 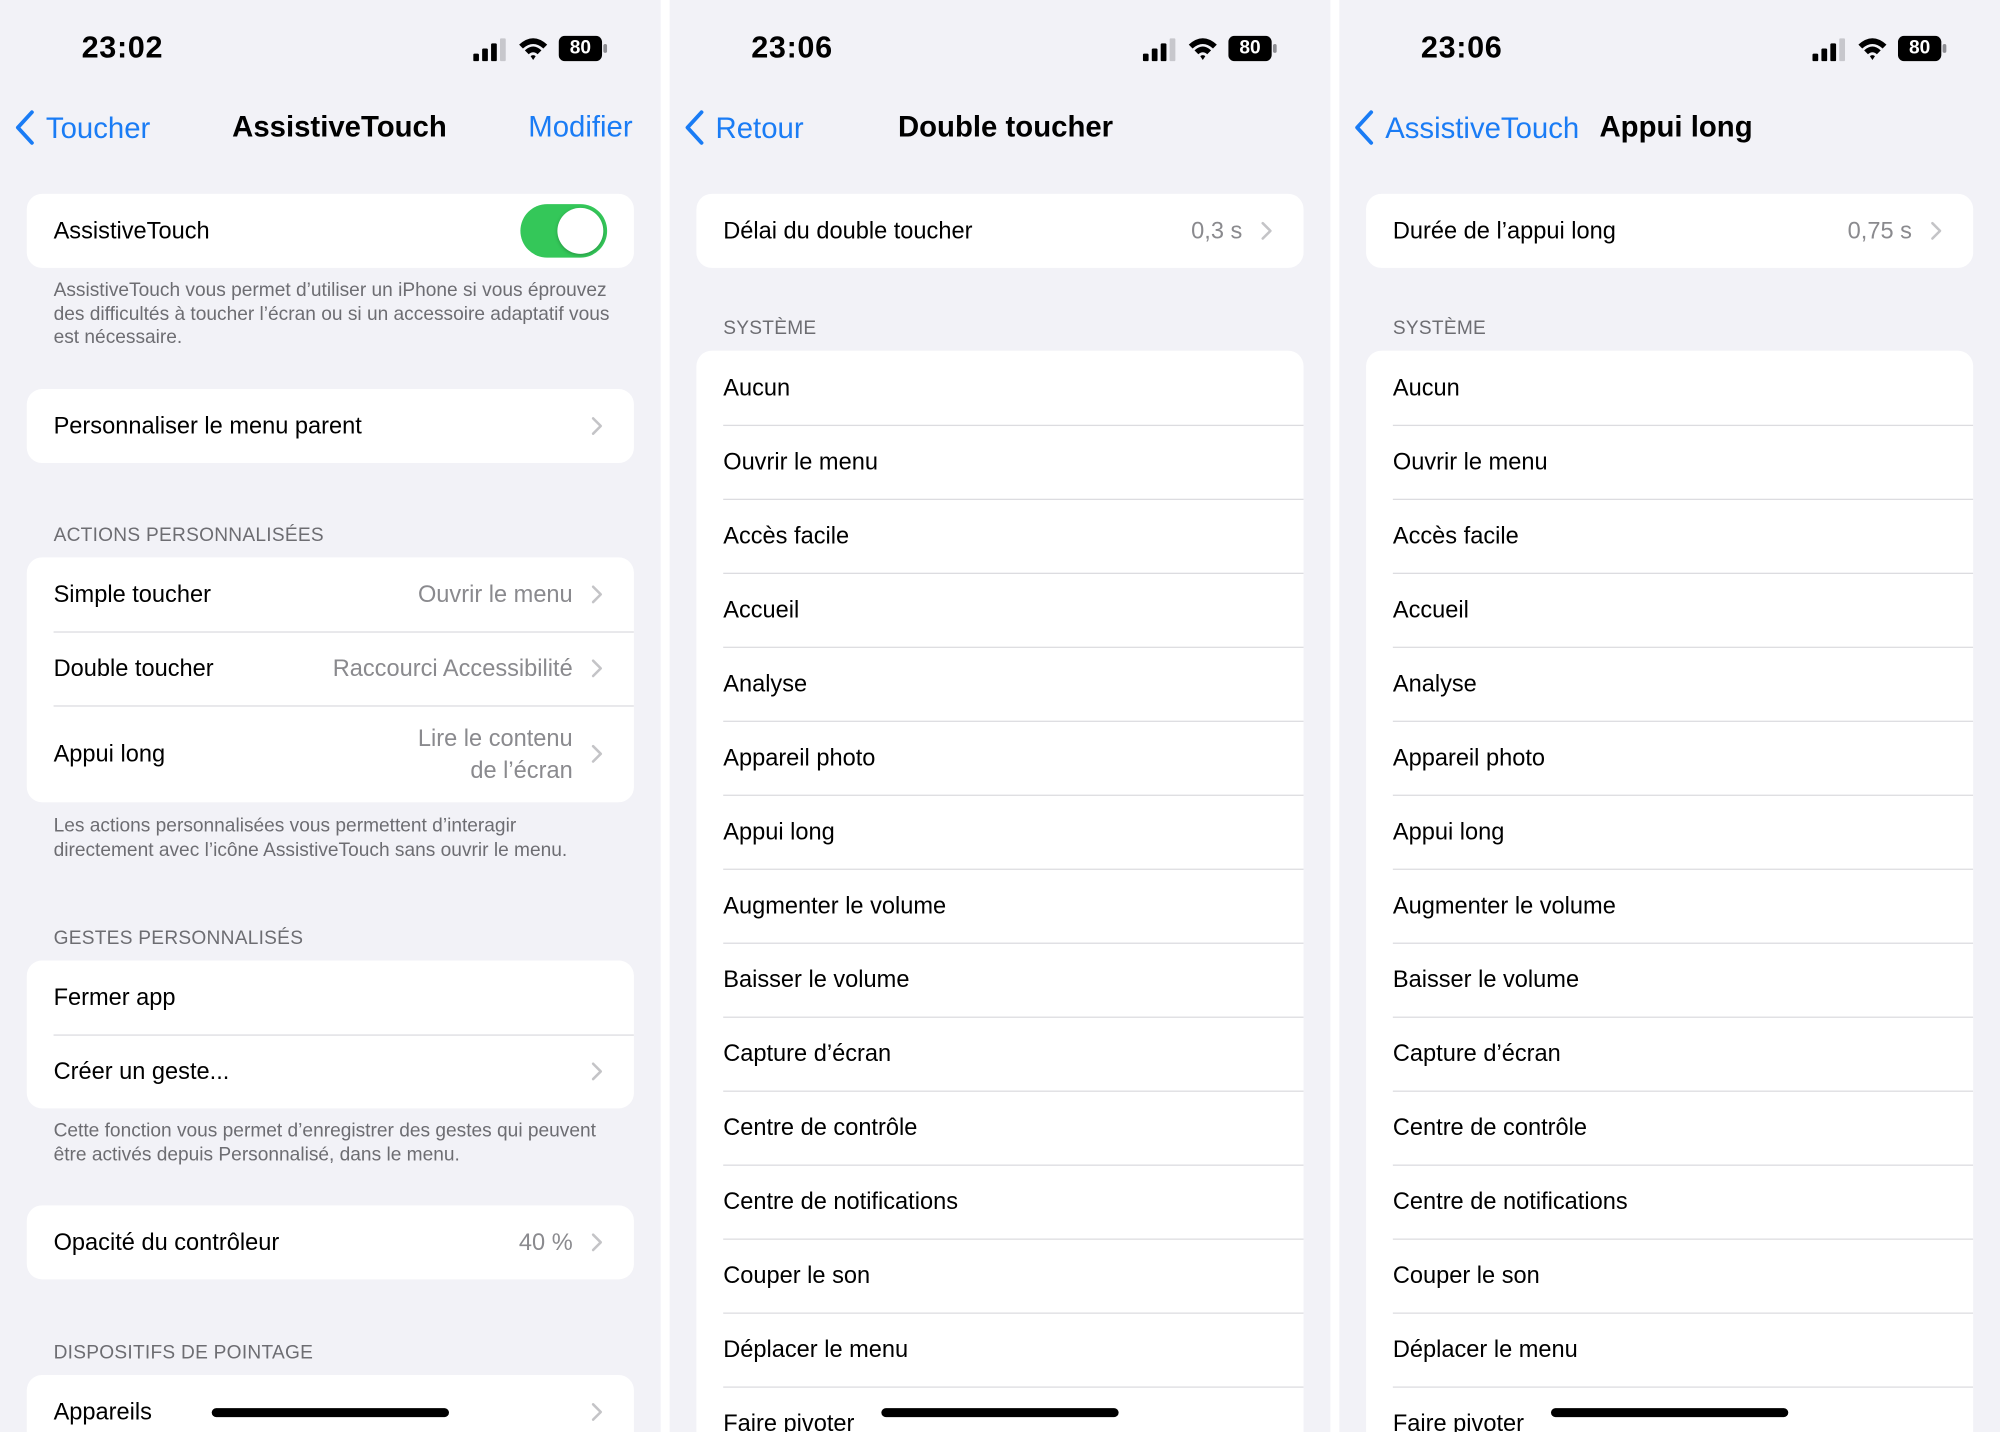 I want to click on list-item-label: Augmenter le volume, so click(x=1504, y=905).